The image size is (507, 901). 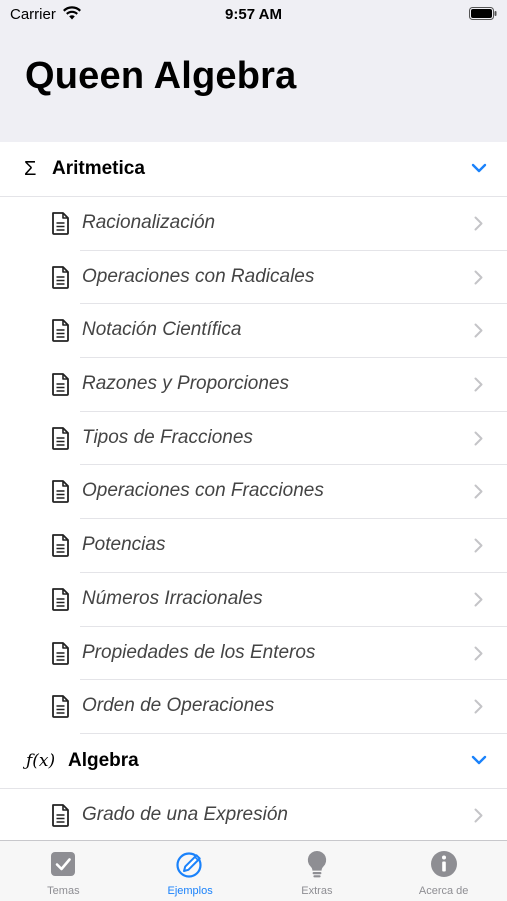 I want to click on tab-label: Ejemplos, so click(x=190, y=891).